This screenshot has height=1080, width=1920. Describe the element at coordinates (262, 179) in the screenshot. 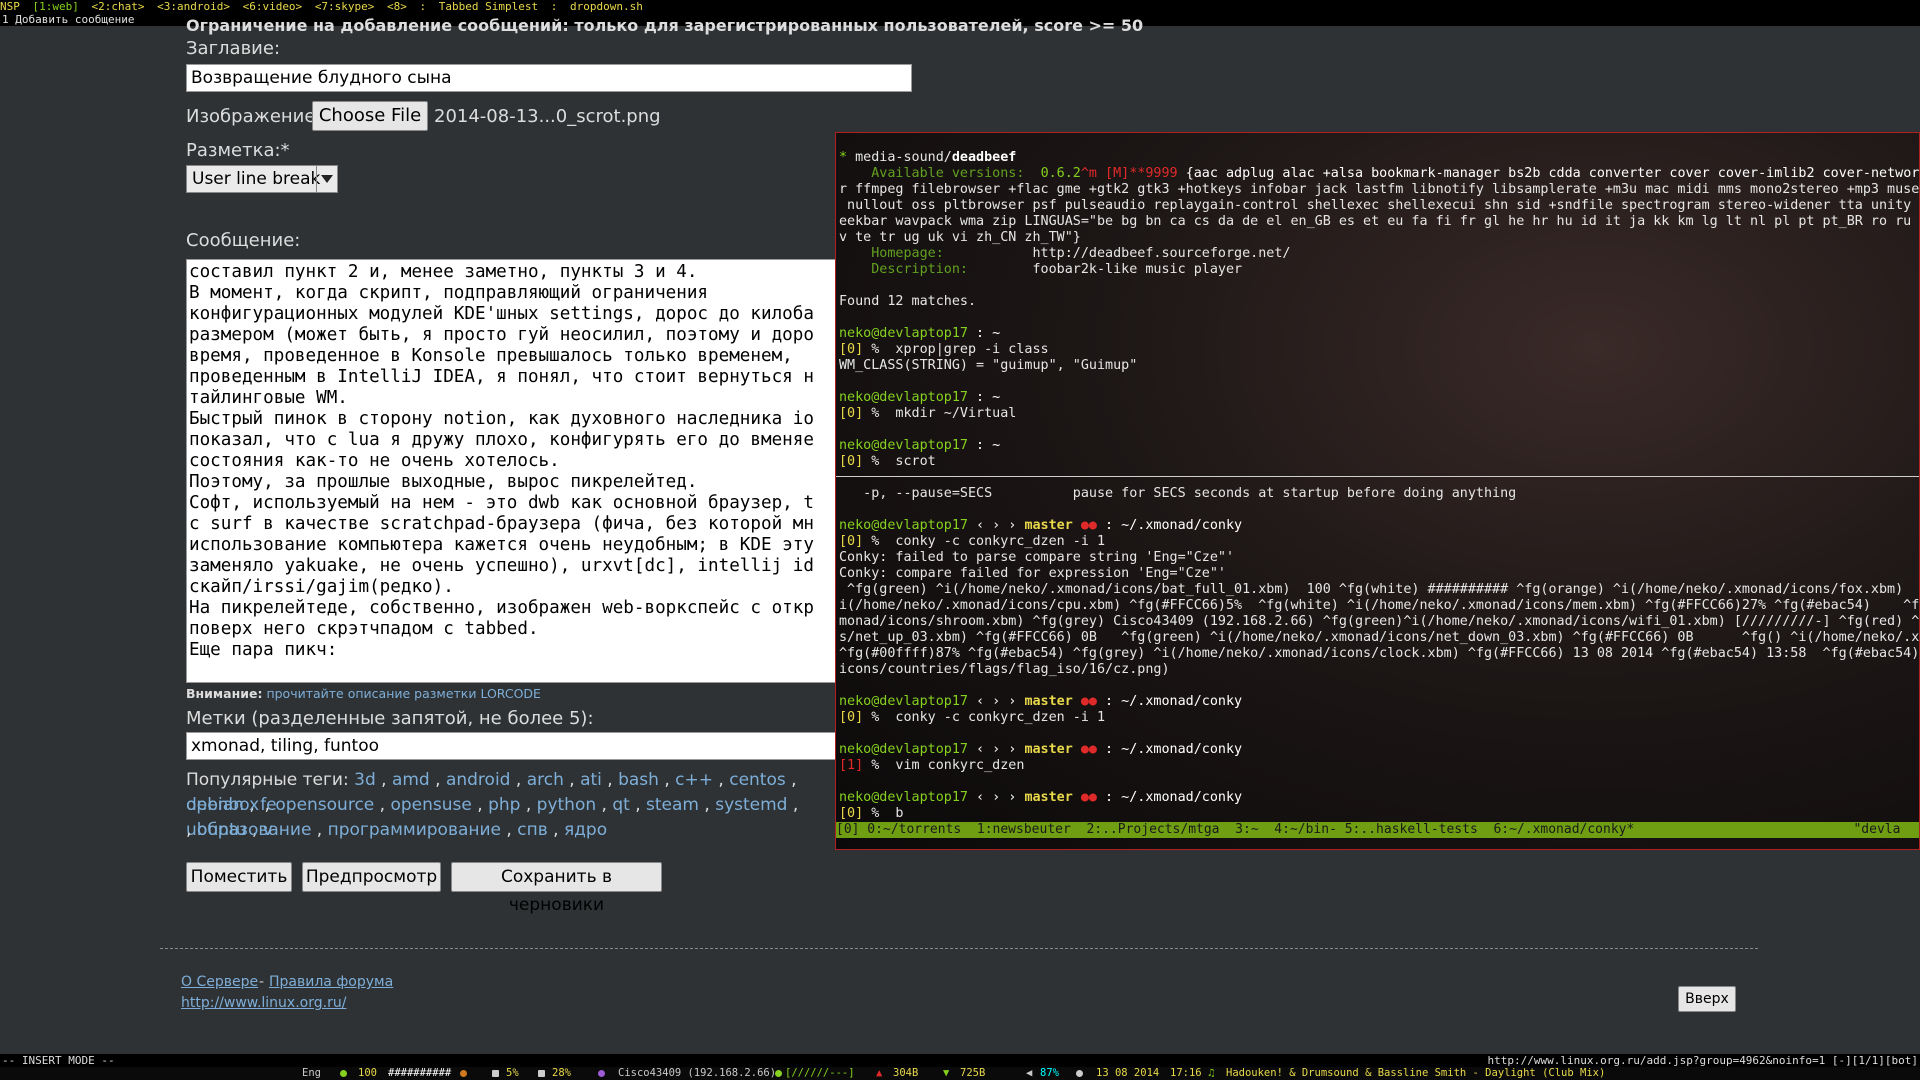

I see `markup-select: User line break` at that location.